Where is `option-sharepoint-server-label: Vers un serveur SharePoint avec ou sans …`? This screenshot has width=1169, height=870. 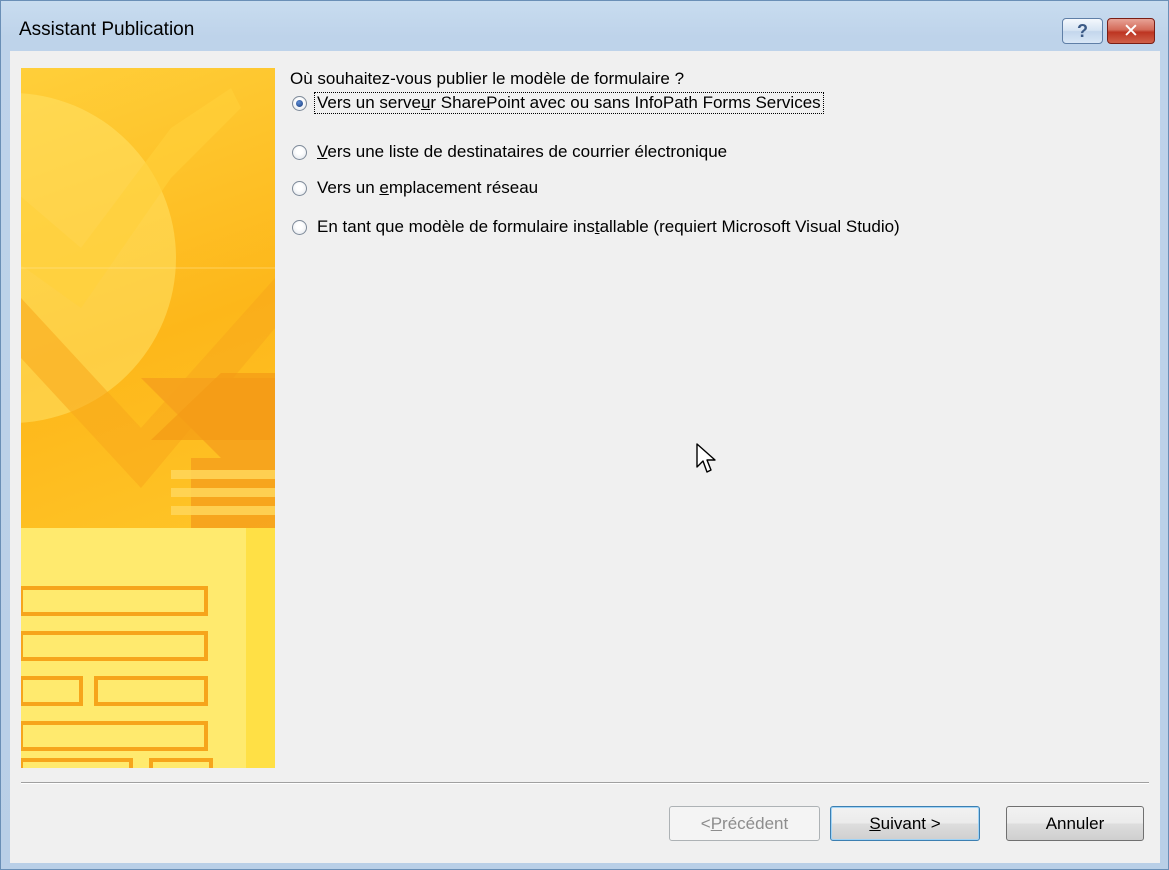
option-sharepoint-server-label: Vers un serveur SharePoint avec ou sans … is located at coordinates (569, 103).